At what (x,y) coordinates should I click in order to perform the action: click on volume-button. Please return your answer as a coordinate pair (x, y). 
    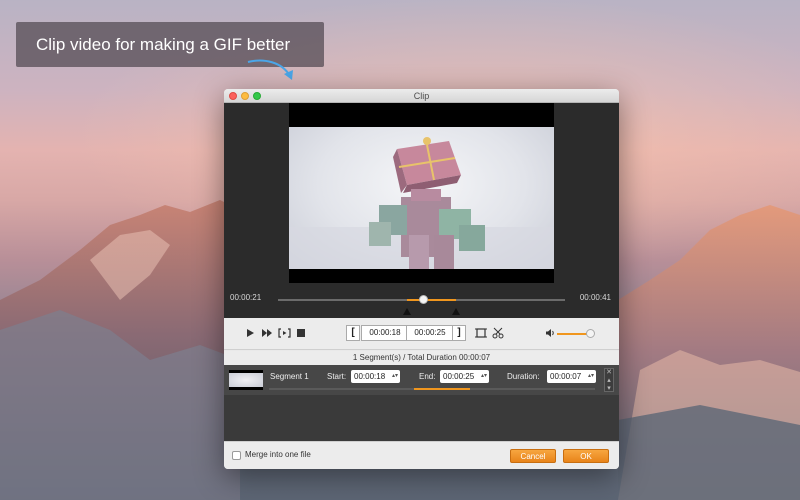
    Looking at the image, I should click on (550, 333).